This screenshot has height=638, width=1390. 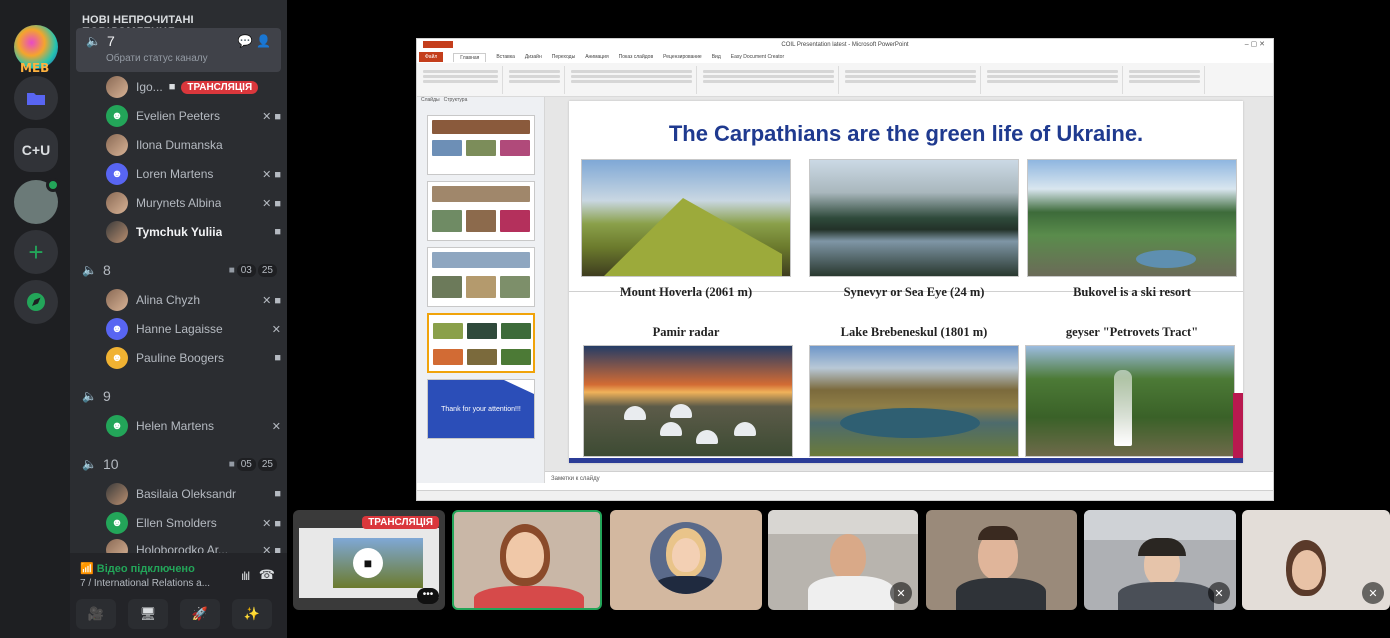 I want to click on soundboard-icon: ✨, so click(x=252, y=613).